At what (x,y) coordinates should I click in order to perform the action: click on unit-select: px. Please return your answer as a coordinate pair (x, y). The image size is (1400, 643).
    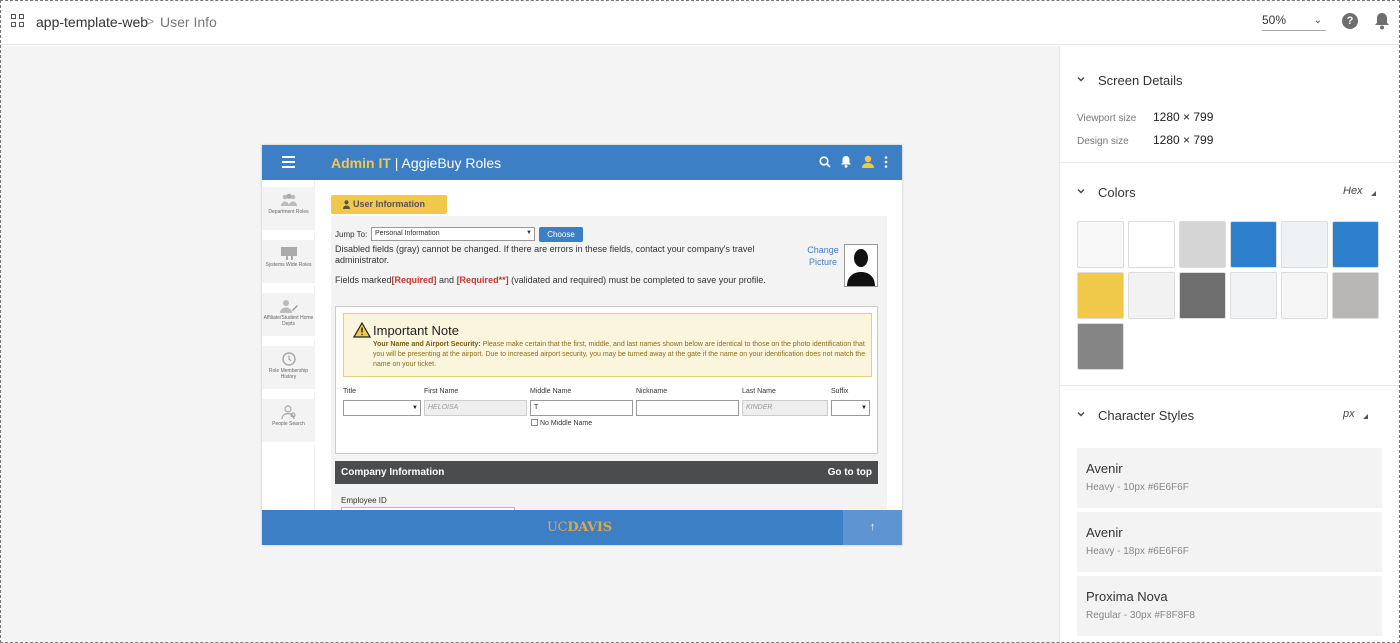
    Looking at the image, I should click on (1355, 414).